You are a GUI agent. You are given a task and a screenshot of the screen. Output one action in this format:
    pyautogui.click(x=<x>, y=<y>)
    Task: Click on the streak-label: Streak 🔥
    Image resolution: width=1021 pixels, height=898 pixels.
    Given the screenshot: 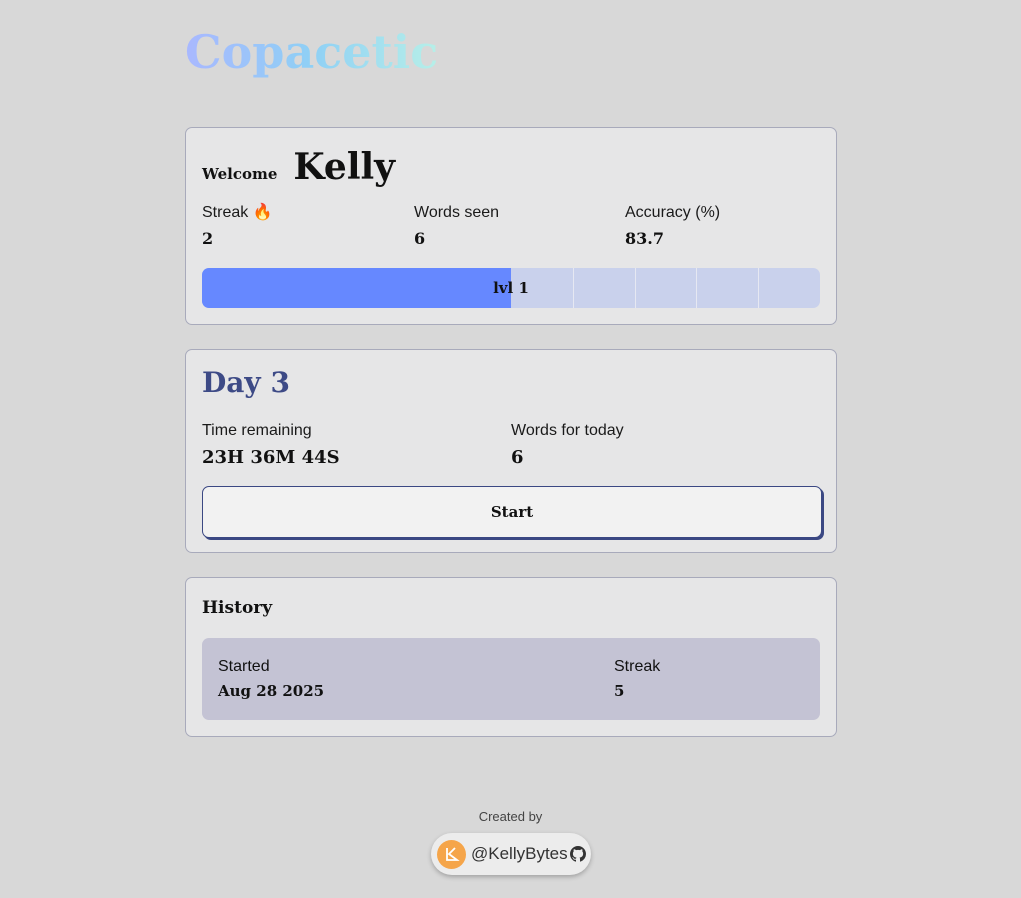 What is the action you would take?
    pyautogui.click(x=237, y=212)
    